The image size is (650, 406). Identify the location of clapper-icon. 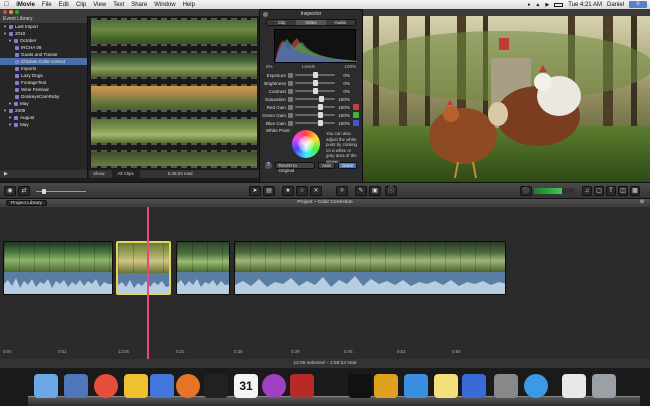
(216, 386).